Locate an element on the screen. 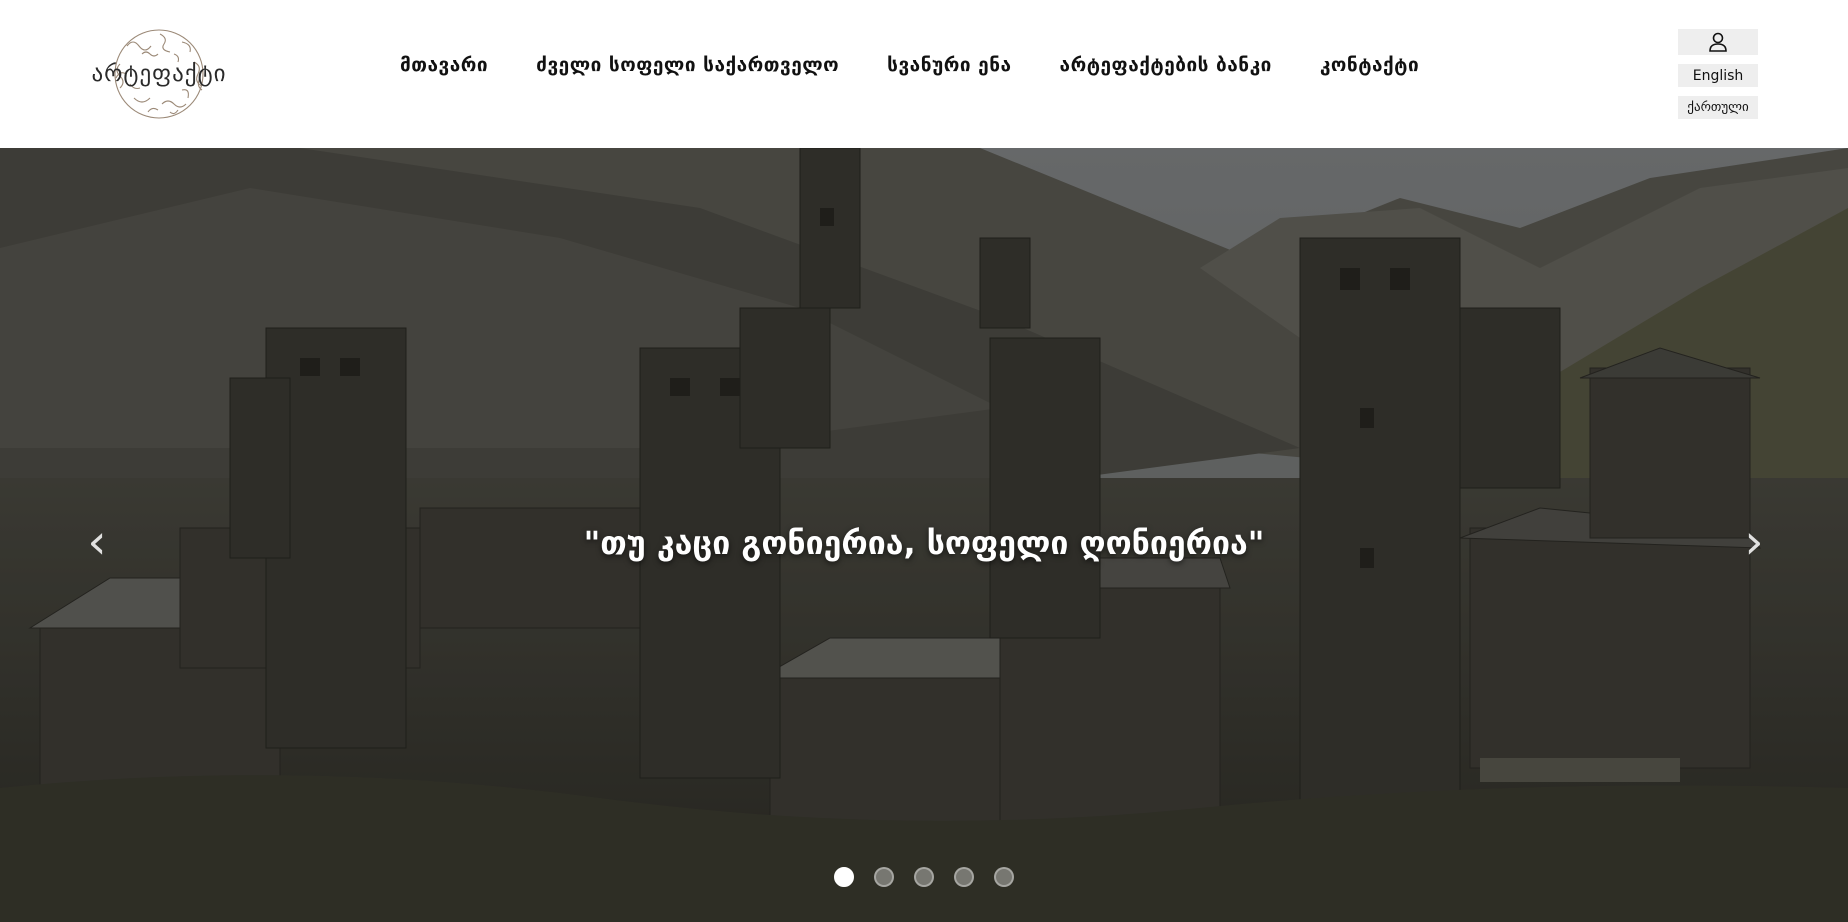 The image size is (1848, 922). site-logo: არტეფაქტი is located at coordinates (159, 74).